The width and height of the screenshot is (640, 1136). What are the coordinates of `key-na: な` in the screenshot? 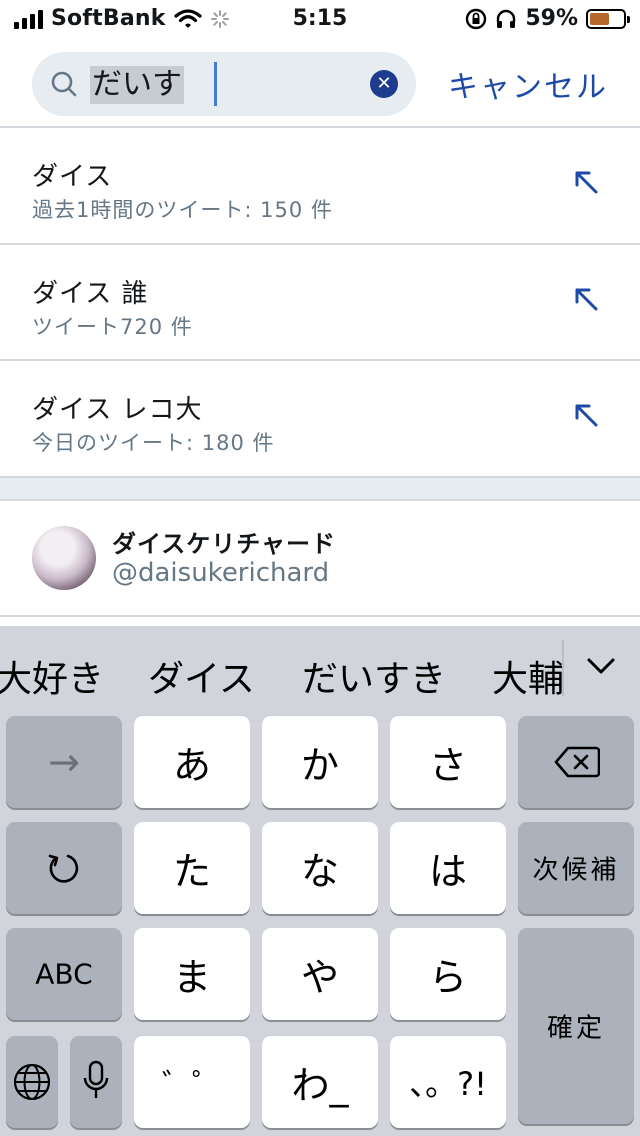 It's located at (320, 868).